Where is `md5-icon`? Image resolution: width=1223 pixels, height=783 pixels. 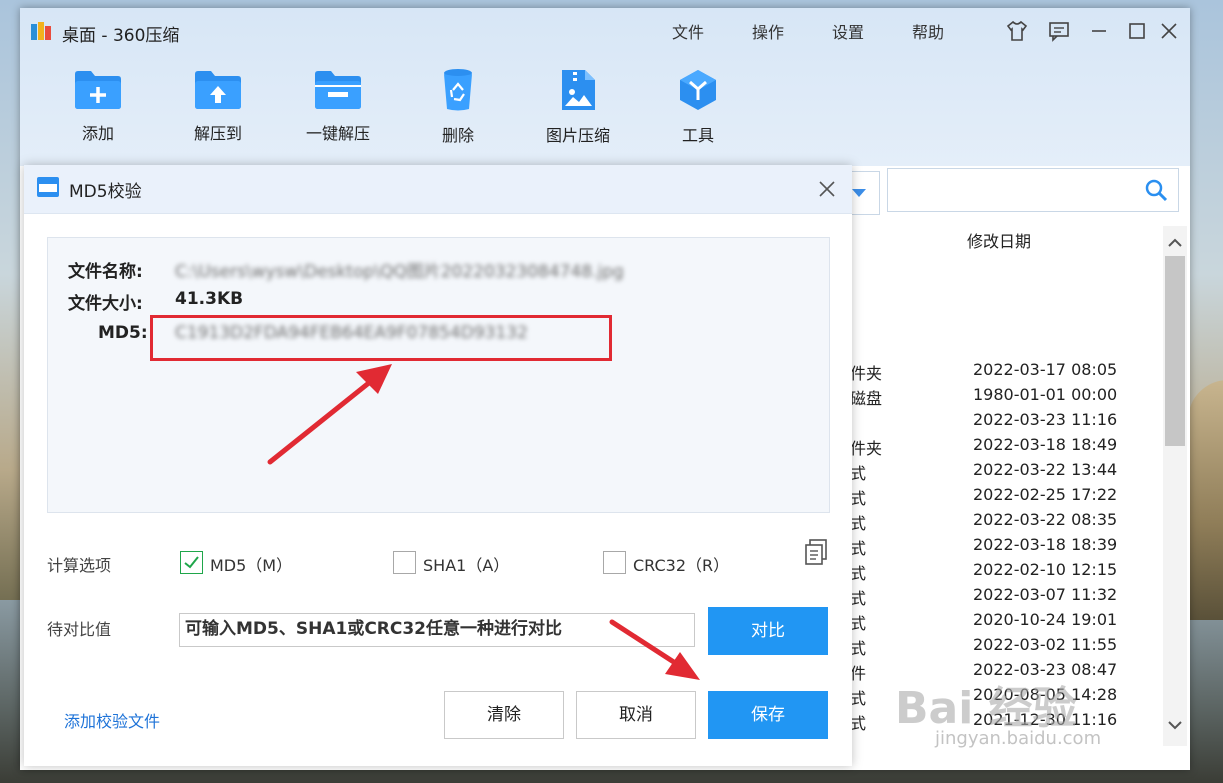
md5-icon is located at coordinates (48, 187).